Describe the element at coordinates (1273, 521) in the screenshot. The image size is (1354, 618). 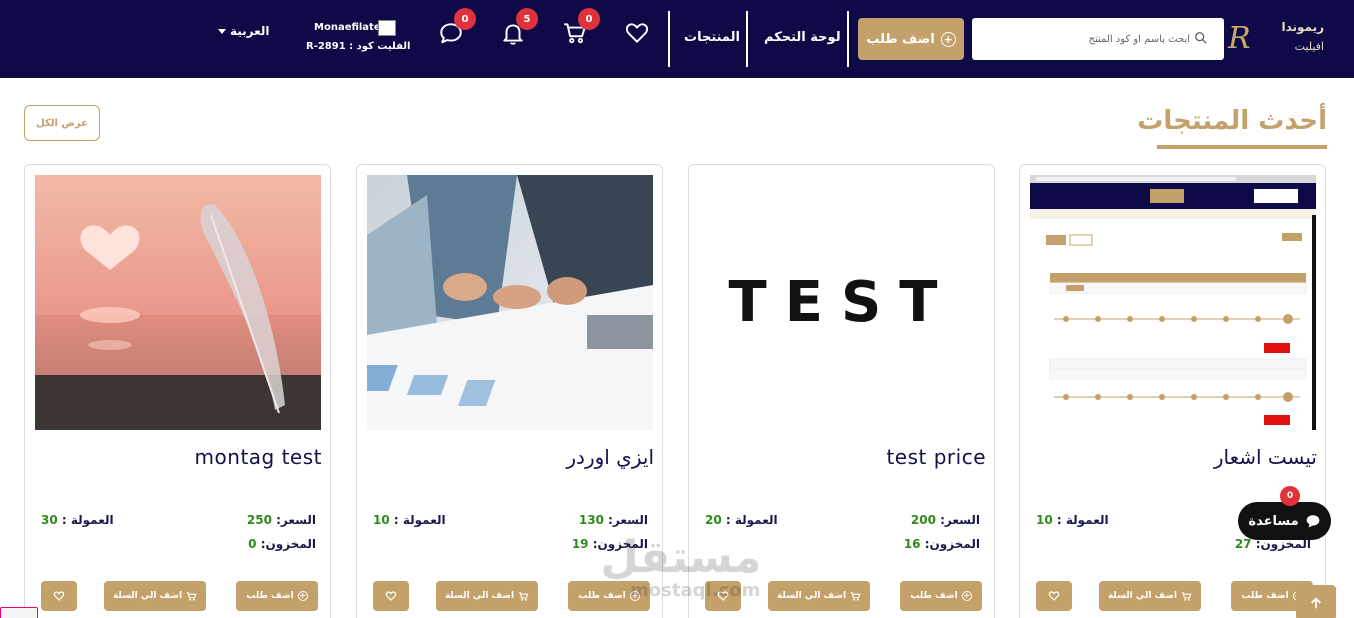
I see `help-label: مساعدة` at that location.